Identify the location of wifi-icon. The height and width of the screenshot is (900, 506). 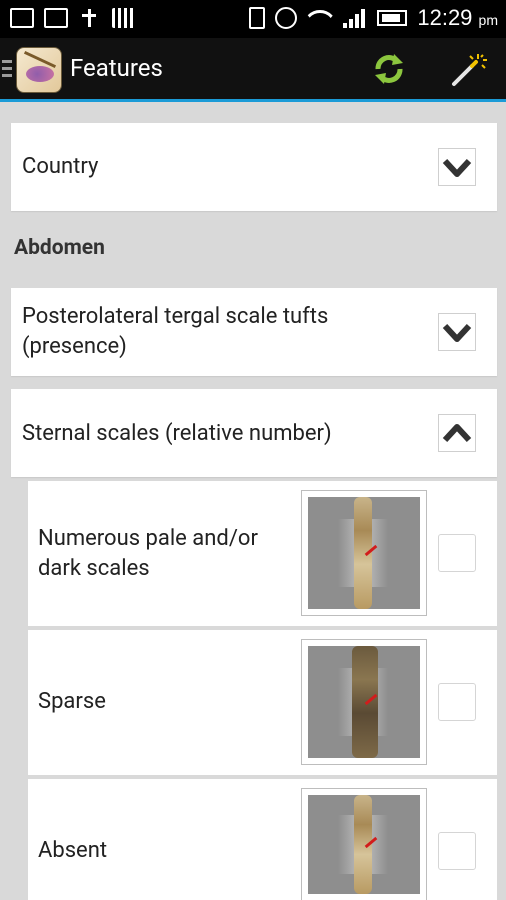
(320, 18).